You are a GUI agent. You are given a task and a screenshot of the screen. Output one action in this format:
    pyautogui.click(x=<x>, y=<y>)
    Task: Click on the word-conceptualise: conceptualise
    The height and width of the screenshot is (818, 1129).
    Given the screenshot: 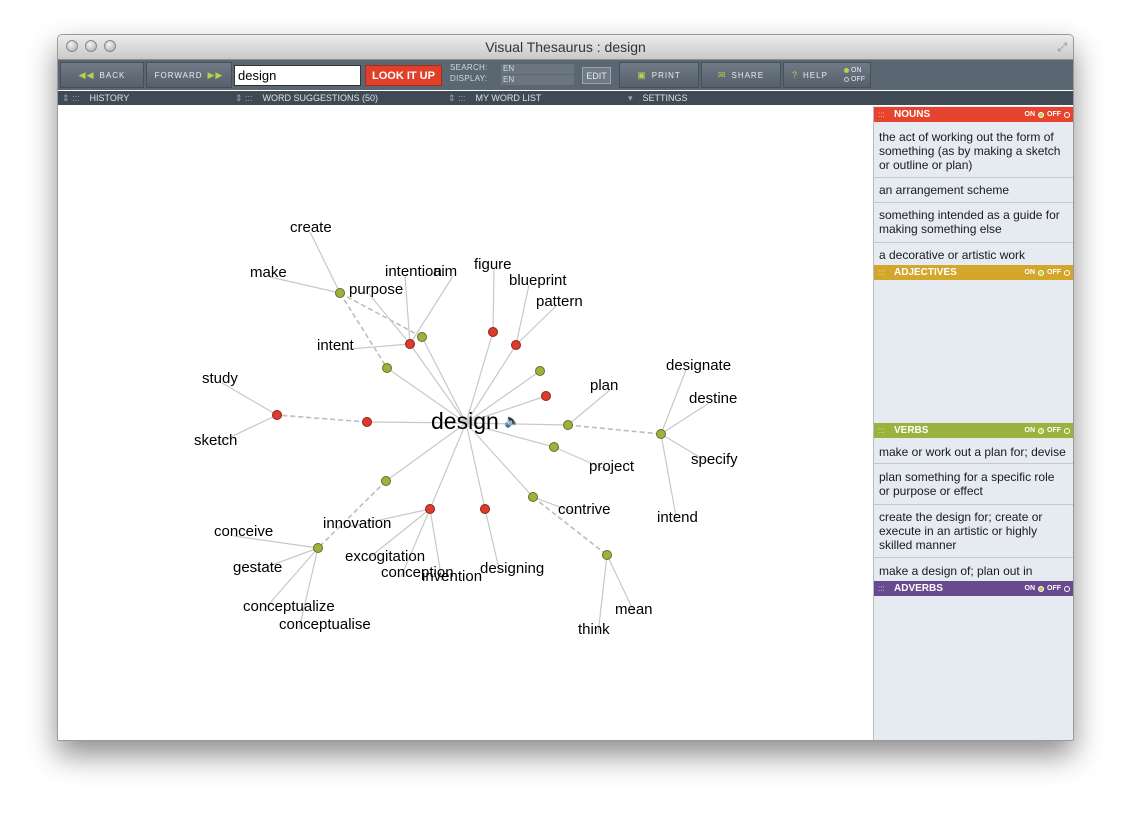 What is the action you would take?
    pyautogui.click(x=325, y=624)
    